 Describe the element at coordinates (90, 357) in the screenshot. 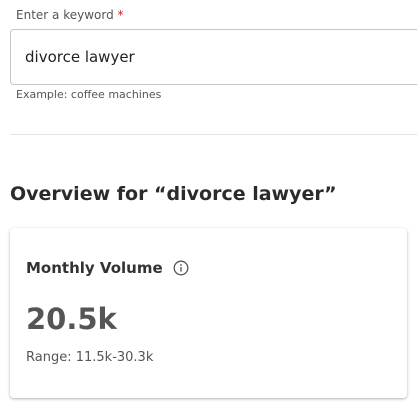

I see `monthly-volume-range: Range: 11.5k-30.3k` at that location.